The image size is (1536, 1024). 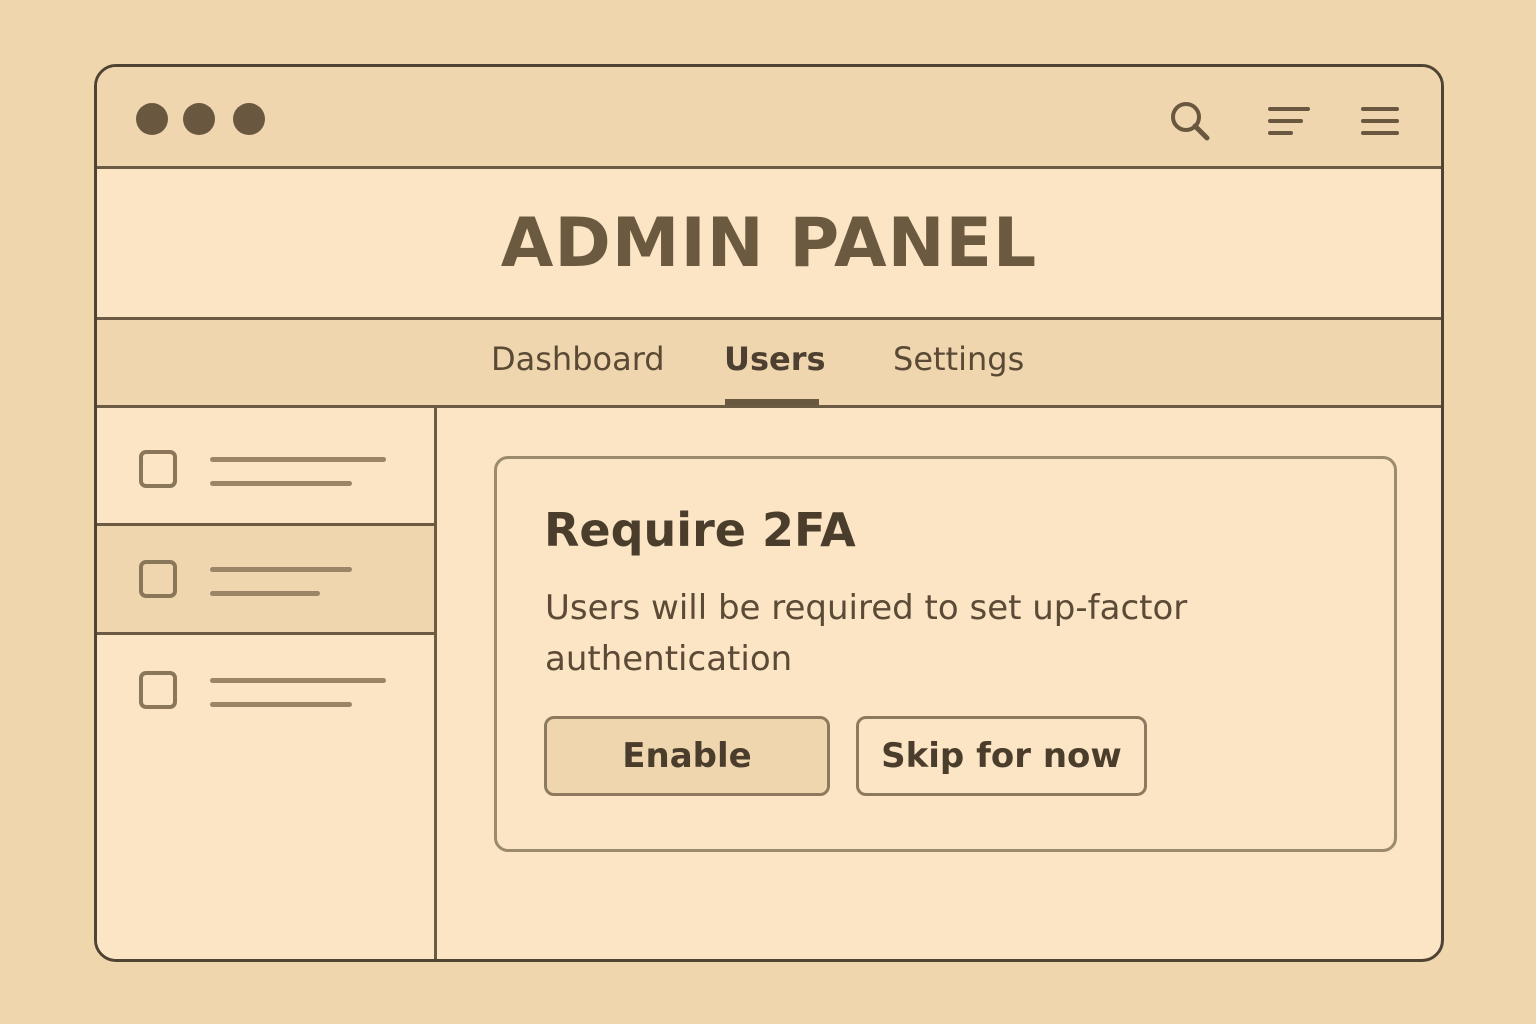 I want to click on page-title: ADMIN PANEL, so click(x=769, y=243).